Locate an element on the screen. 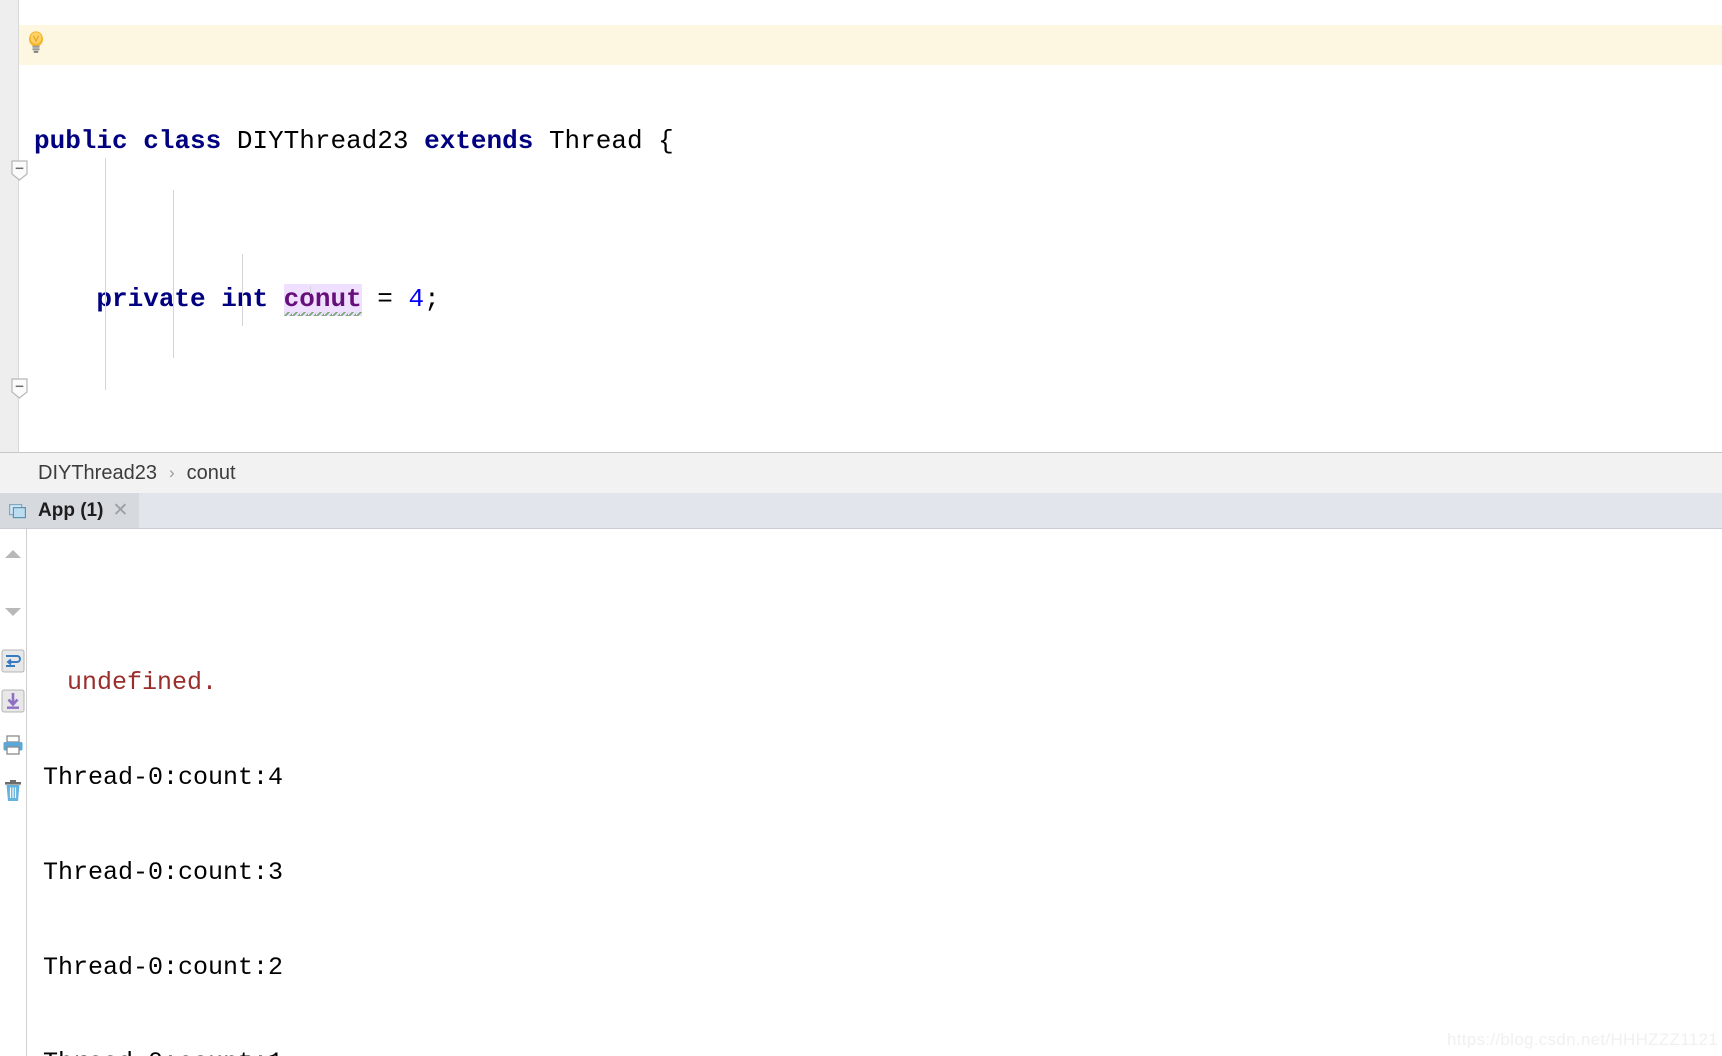  console-line: Thread-0:count:2 is located at coordinates (163, 967).